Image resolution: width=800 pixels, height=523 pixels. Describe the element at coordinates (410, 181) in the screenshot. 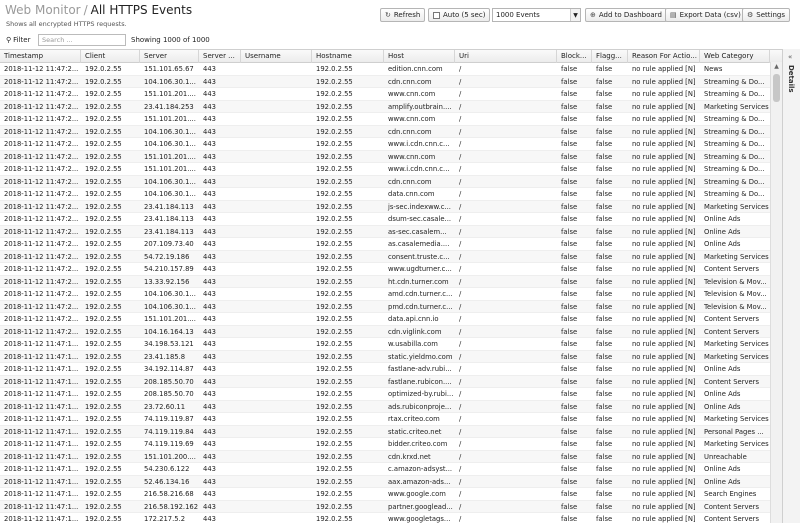

I see `cell-host: cdn.cnn.com` at that location.